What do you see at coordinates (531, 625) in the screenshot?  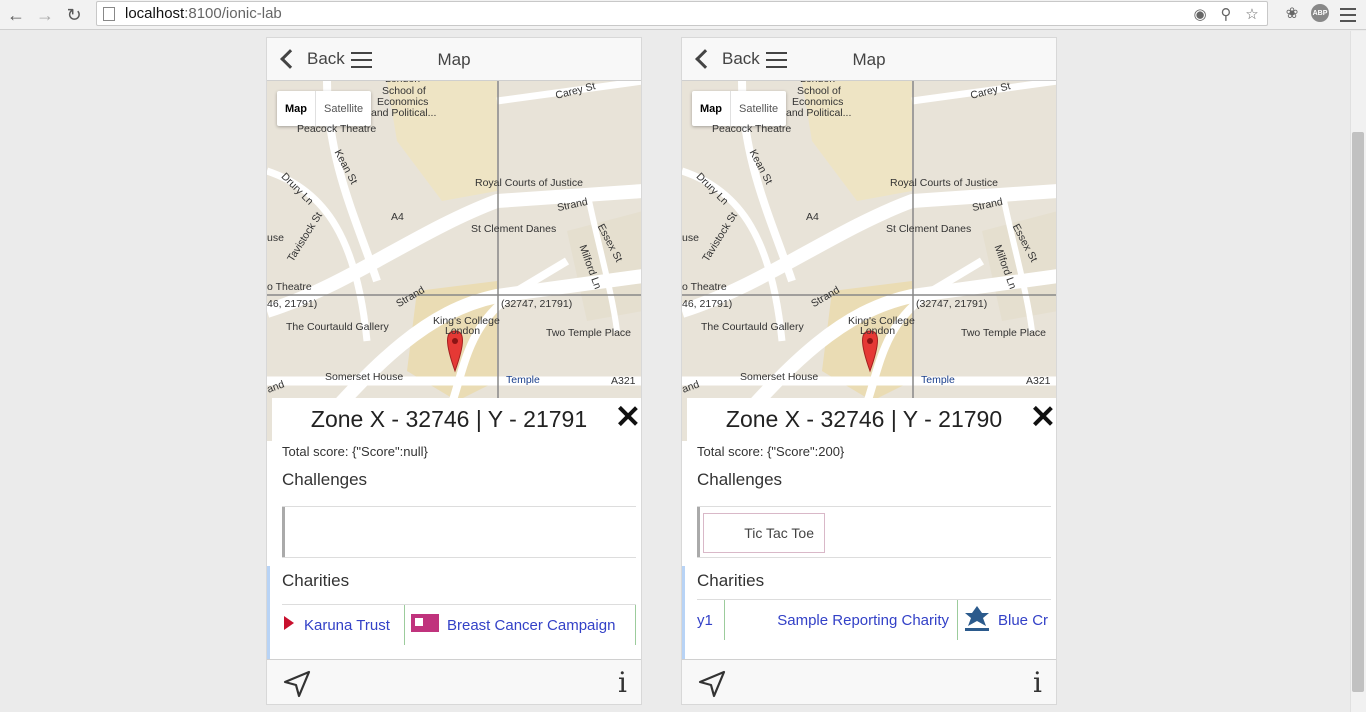 I see `charity-name: Breast Cancer Campaign` at bounding box center [531, 625].